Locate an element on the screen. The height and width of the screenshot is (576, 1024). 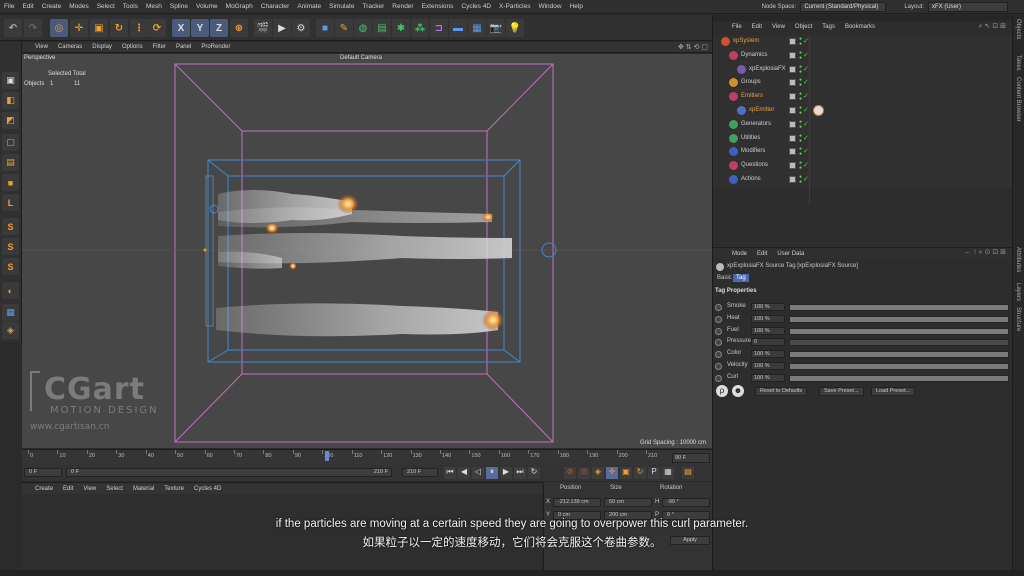
rotate-icon: ↻ is located at coordinates (119, 28).